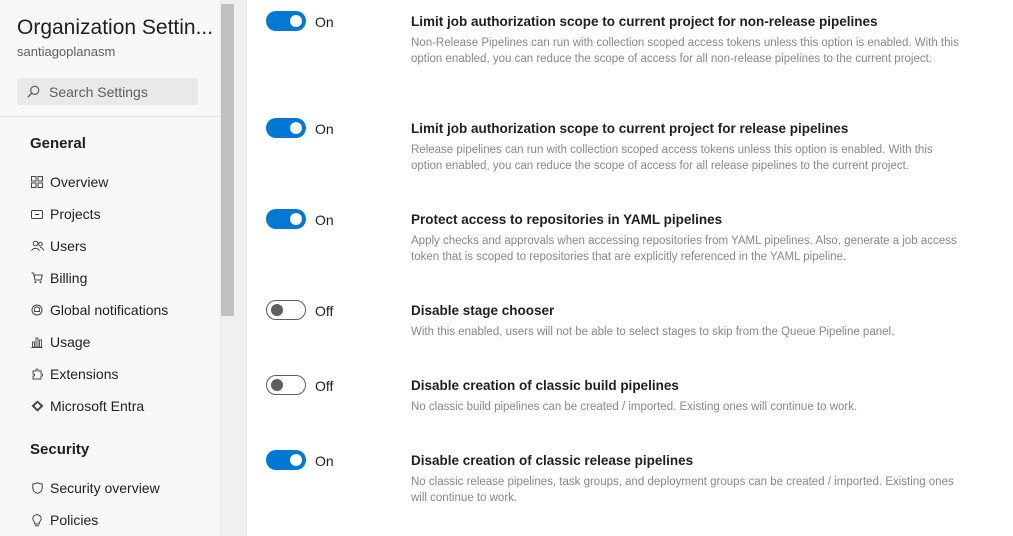 The width and height of the screenshot is (1013, 536). Describe the element at coordinates (66, 51) in the screenshot. I see `organization-name: santiagoplanasm` at that location.